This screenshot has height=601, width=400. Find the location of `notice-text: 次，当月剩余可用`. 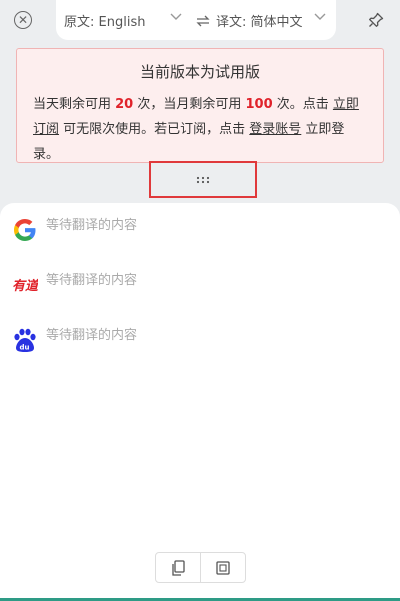

notice-text: 次，当月剩余可用 is located at coordinates (189, 104).